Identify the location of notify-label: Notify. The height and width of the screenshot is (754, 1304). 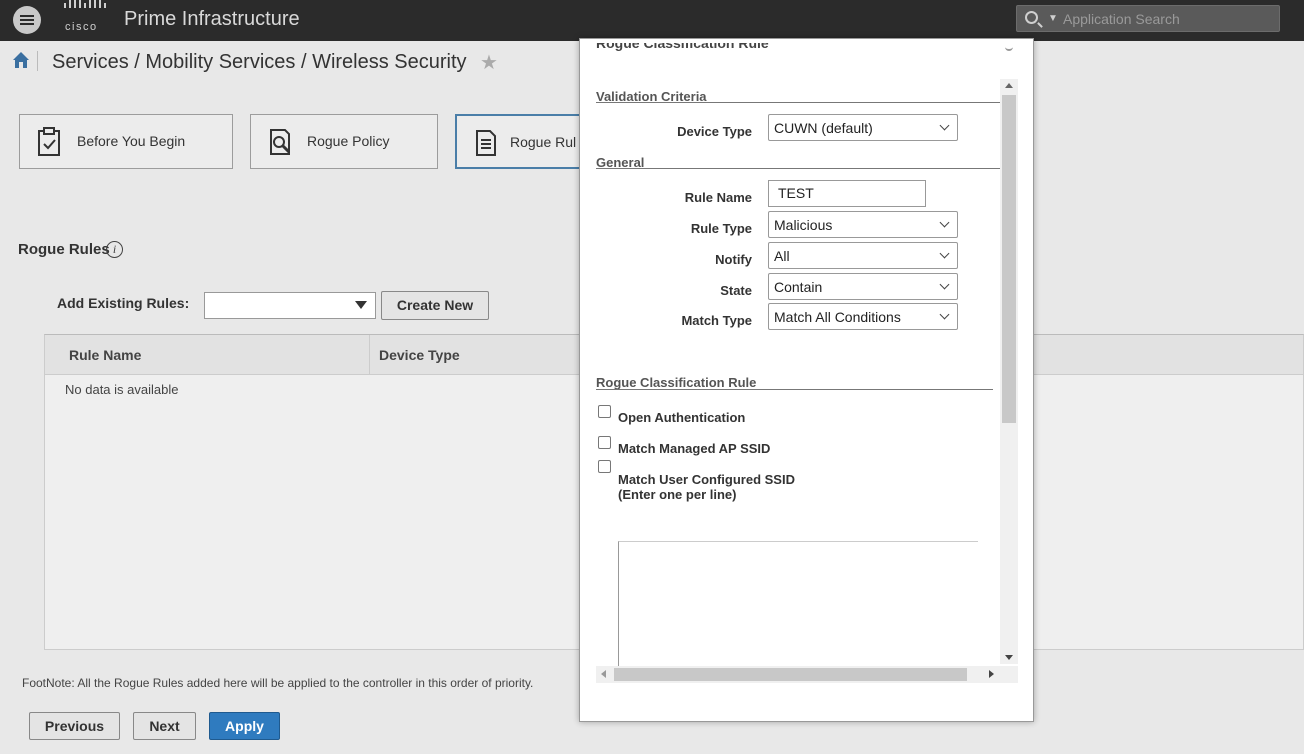
(733, 259).